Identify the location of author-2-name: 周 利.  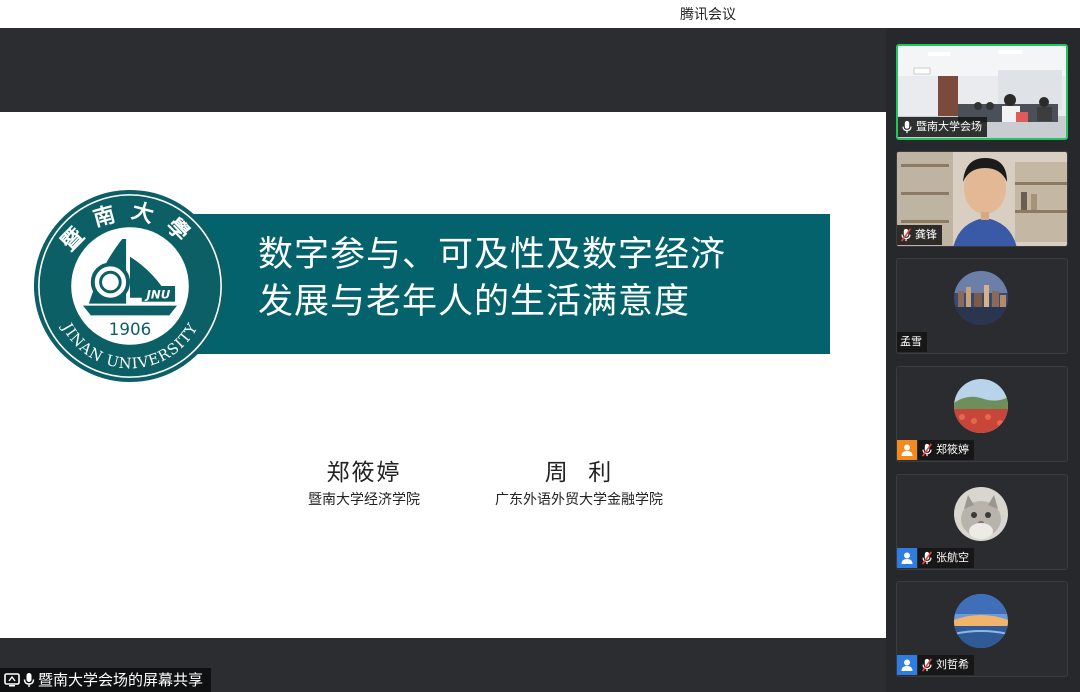
(579, 473).